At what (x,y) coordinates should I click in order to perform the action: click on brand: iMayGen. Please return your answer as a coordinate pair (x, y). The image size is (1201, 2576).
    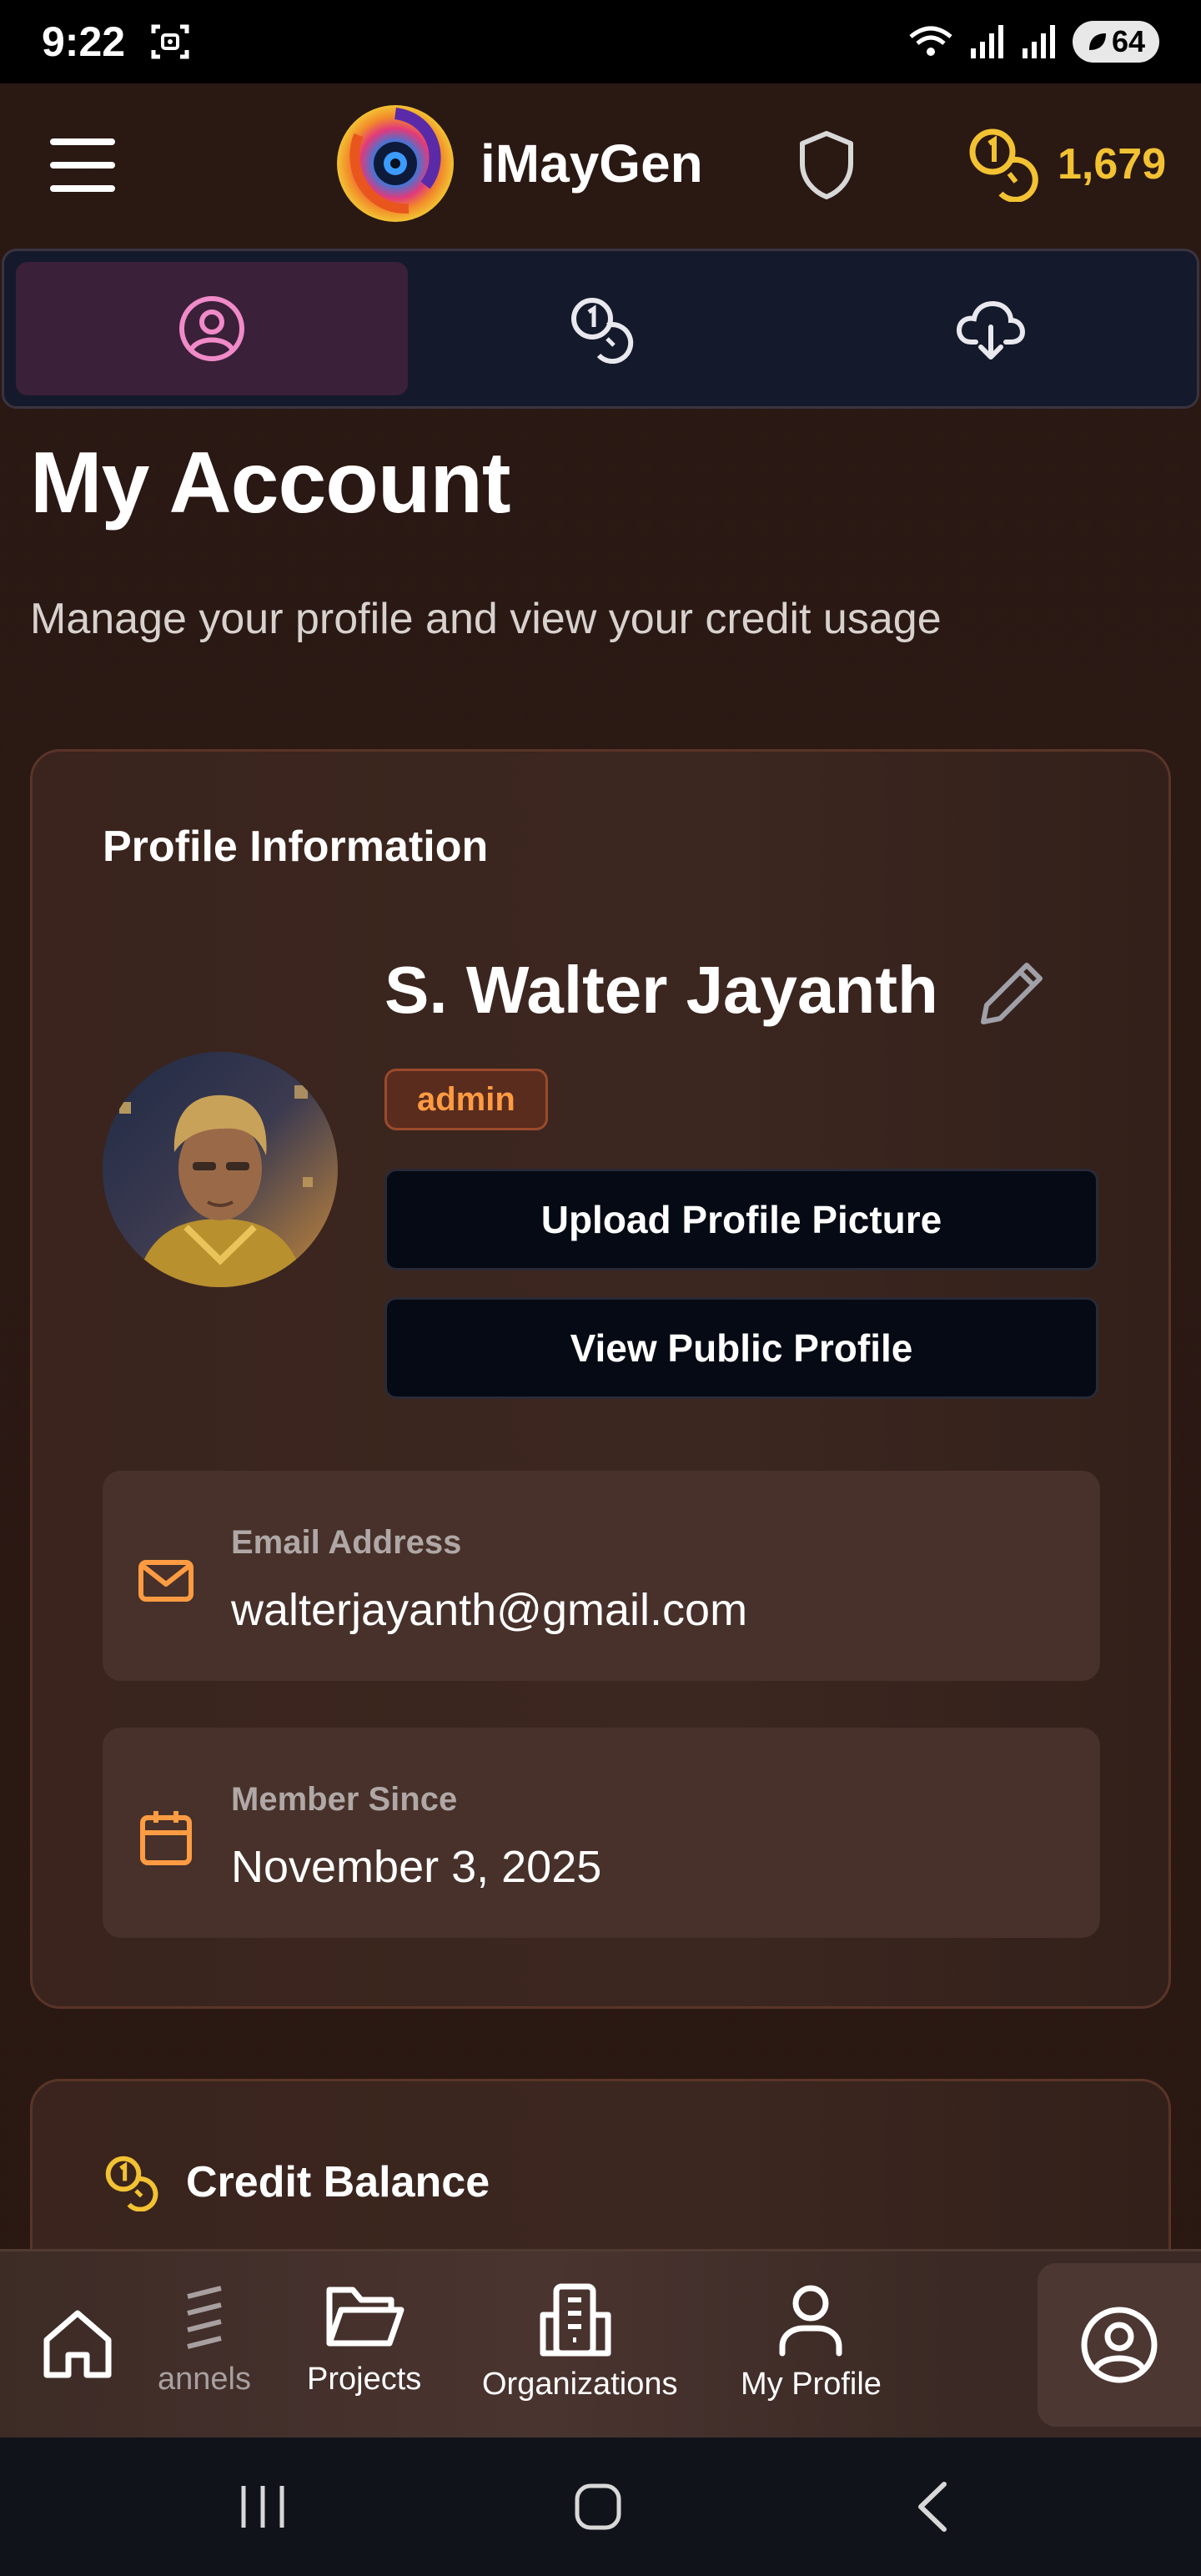
    Looking at the image, I should click on (518, 163).